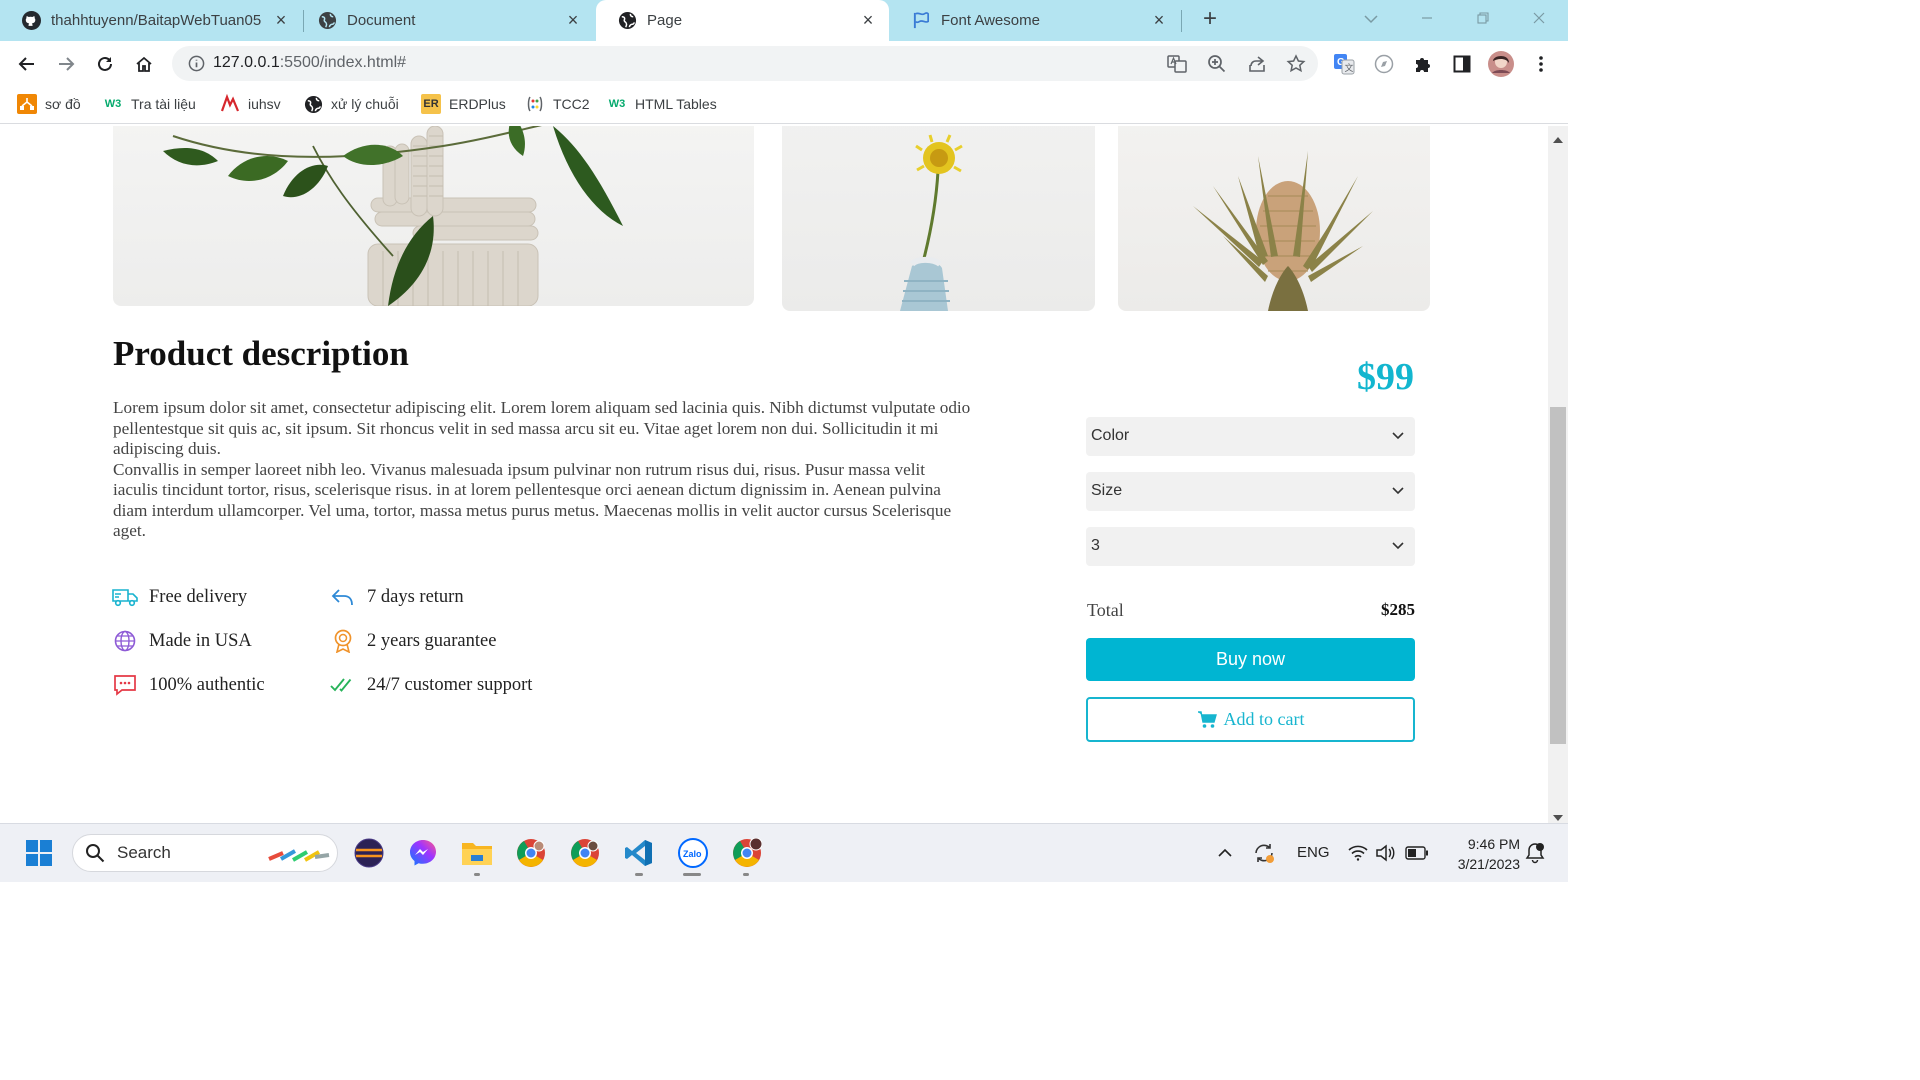 Image resolution: width=1920 pixels, height=1080 pixels. I want to click on minimize-button, so click(1427, 20).